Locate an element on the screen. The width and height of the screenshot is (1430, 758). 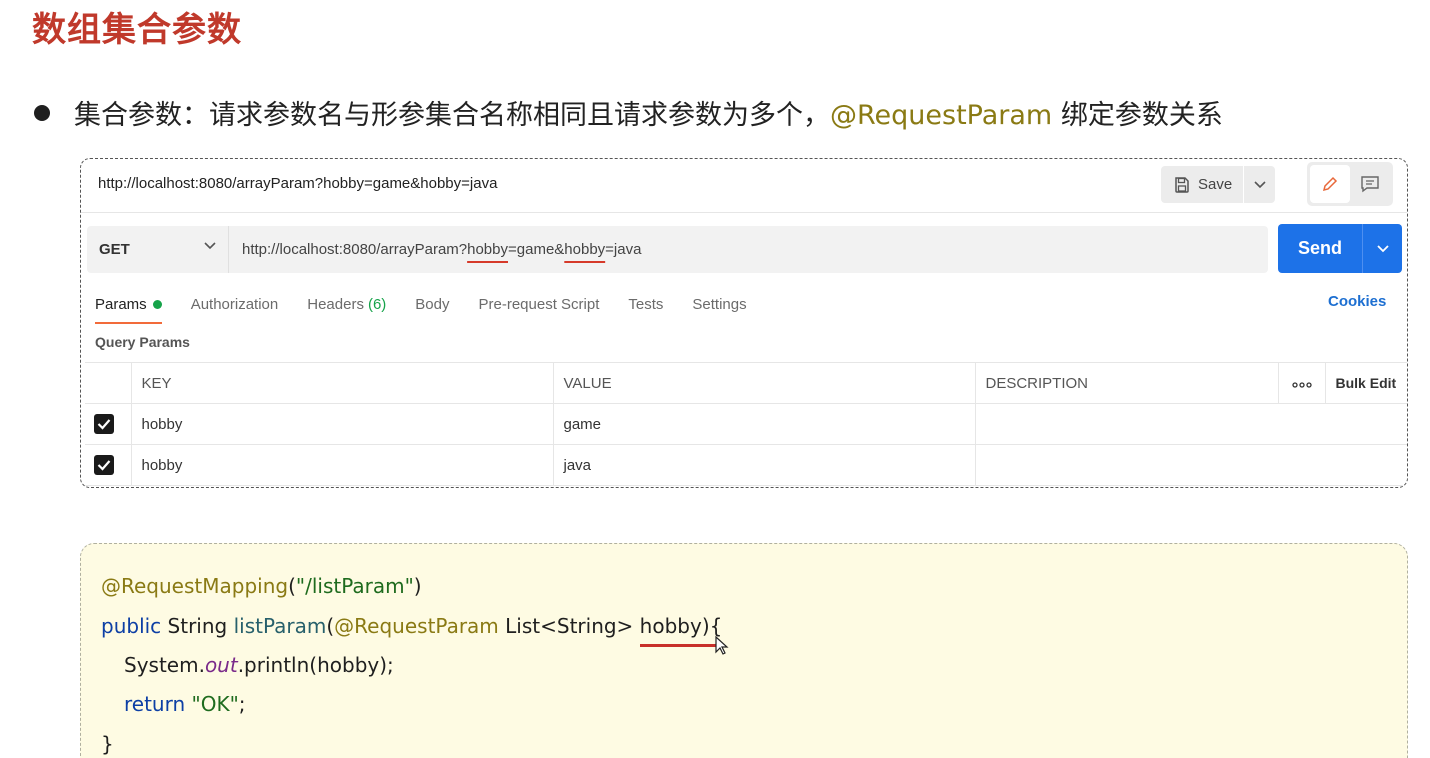
pencil-icon is located at coordinates (1330, 184).